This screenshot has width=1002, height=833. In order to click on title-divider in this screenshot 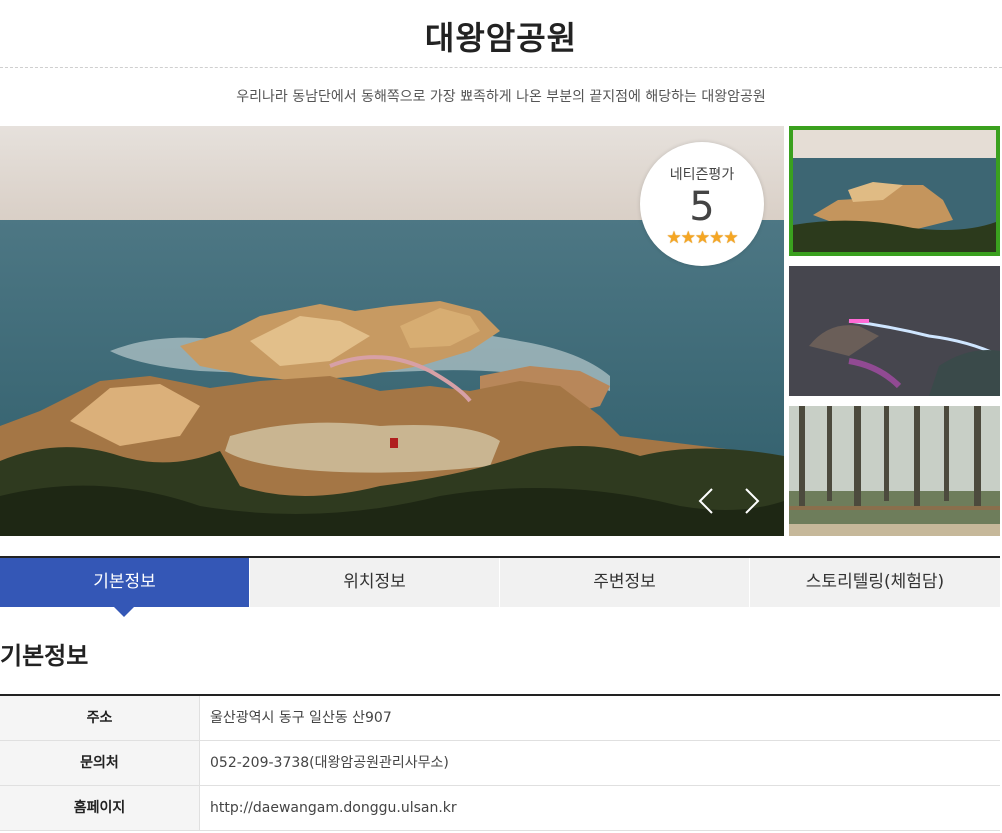, I will do `click(501, 67)`.